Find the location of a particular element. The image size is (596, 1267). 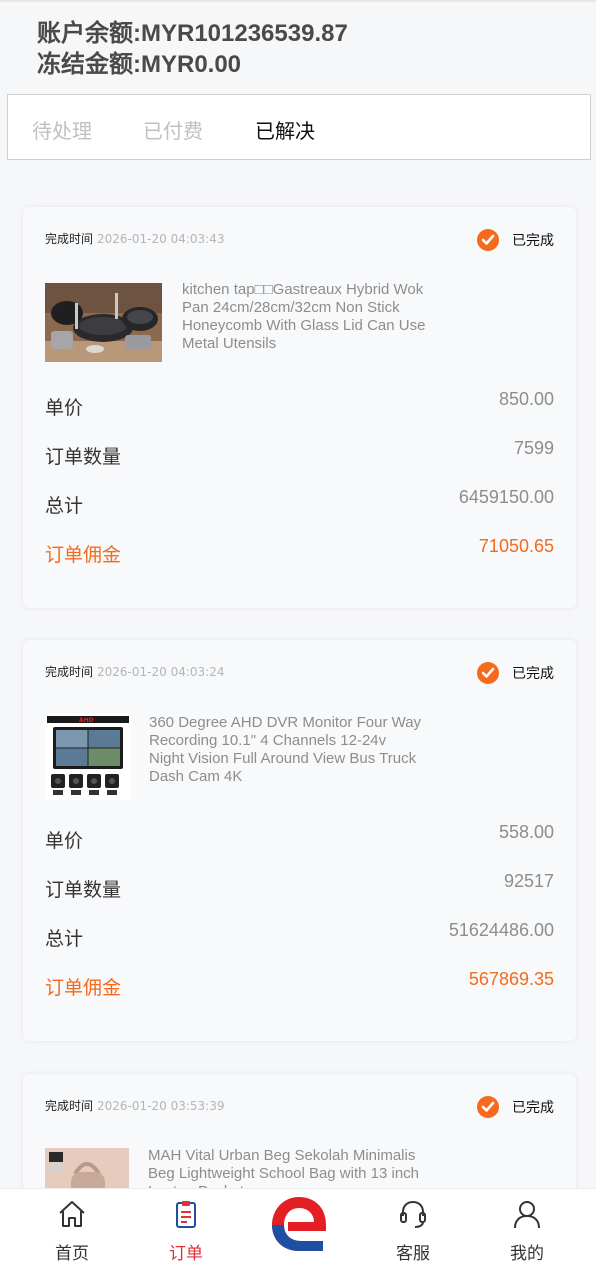

quantity-row: 订单数量 7599 is located at coordinates (299, 453).